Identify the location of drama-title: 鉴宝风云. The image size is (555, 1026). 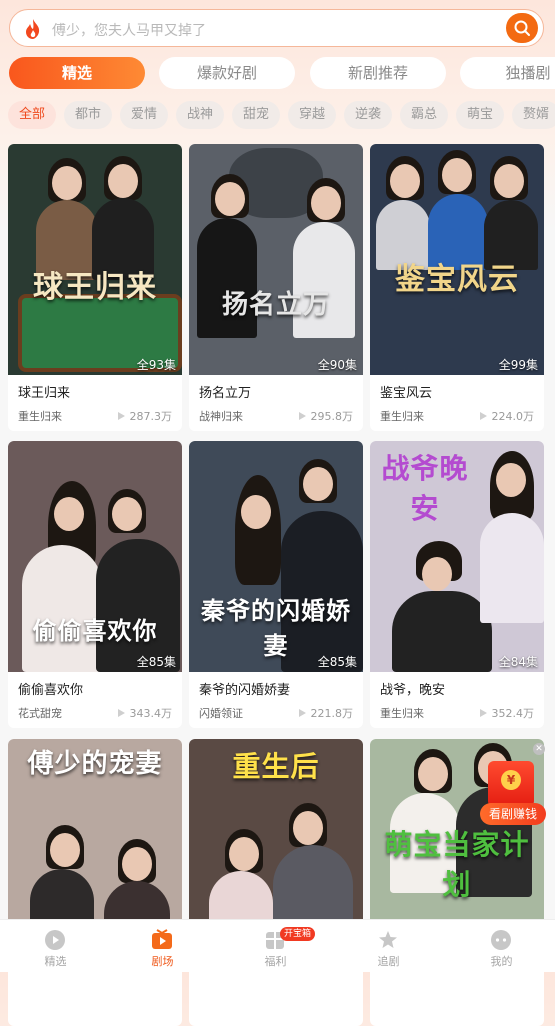
(406, 391).